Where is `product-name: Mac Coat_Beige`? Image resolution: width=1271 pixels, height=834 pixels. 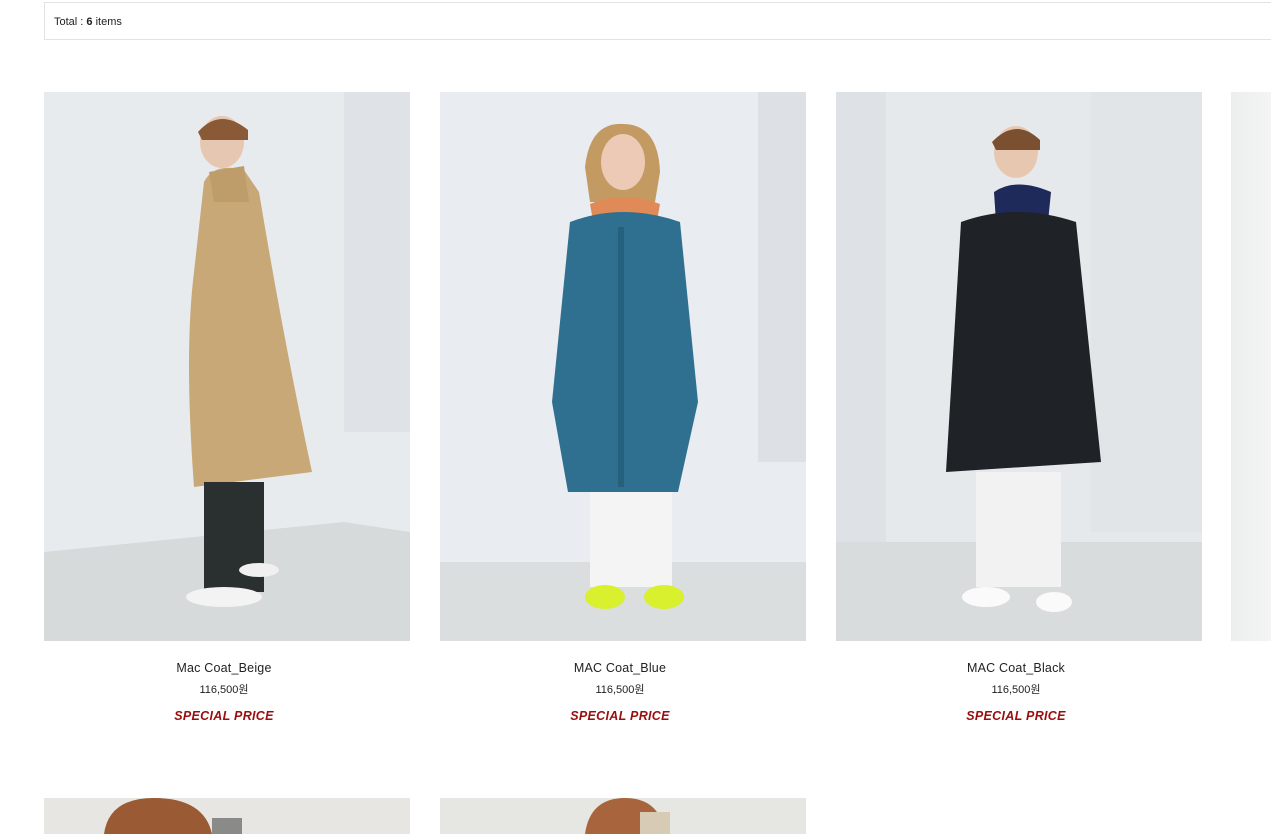
product-name: Mac Coat_Beige is located at coordinates (227, 668).